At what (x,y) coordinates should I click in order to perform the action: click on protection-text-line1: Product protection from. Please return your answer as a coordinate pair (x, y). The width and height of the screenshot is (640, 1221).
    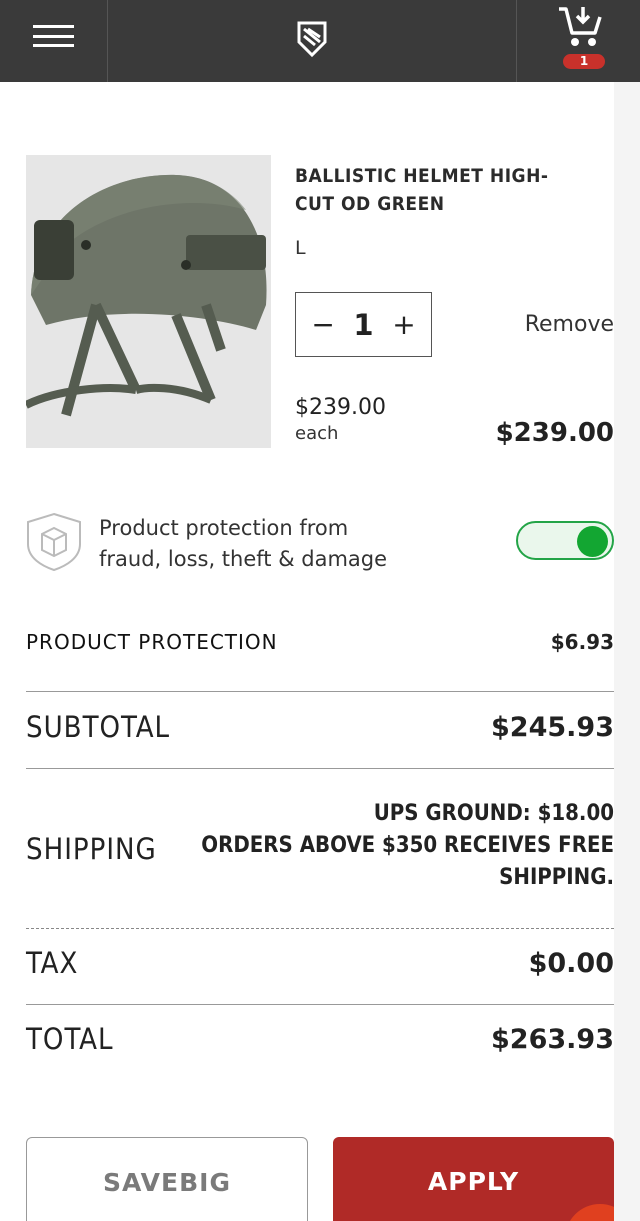
    Looking at the image, I should click on (224, 528).